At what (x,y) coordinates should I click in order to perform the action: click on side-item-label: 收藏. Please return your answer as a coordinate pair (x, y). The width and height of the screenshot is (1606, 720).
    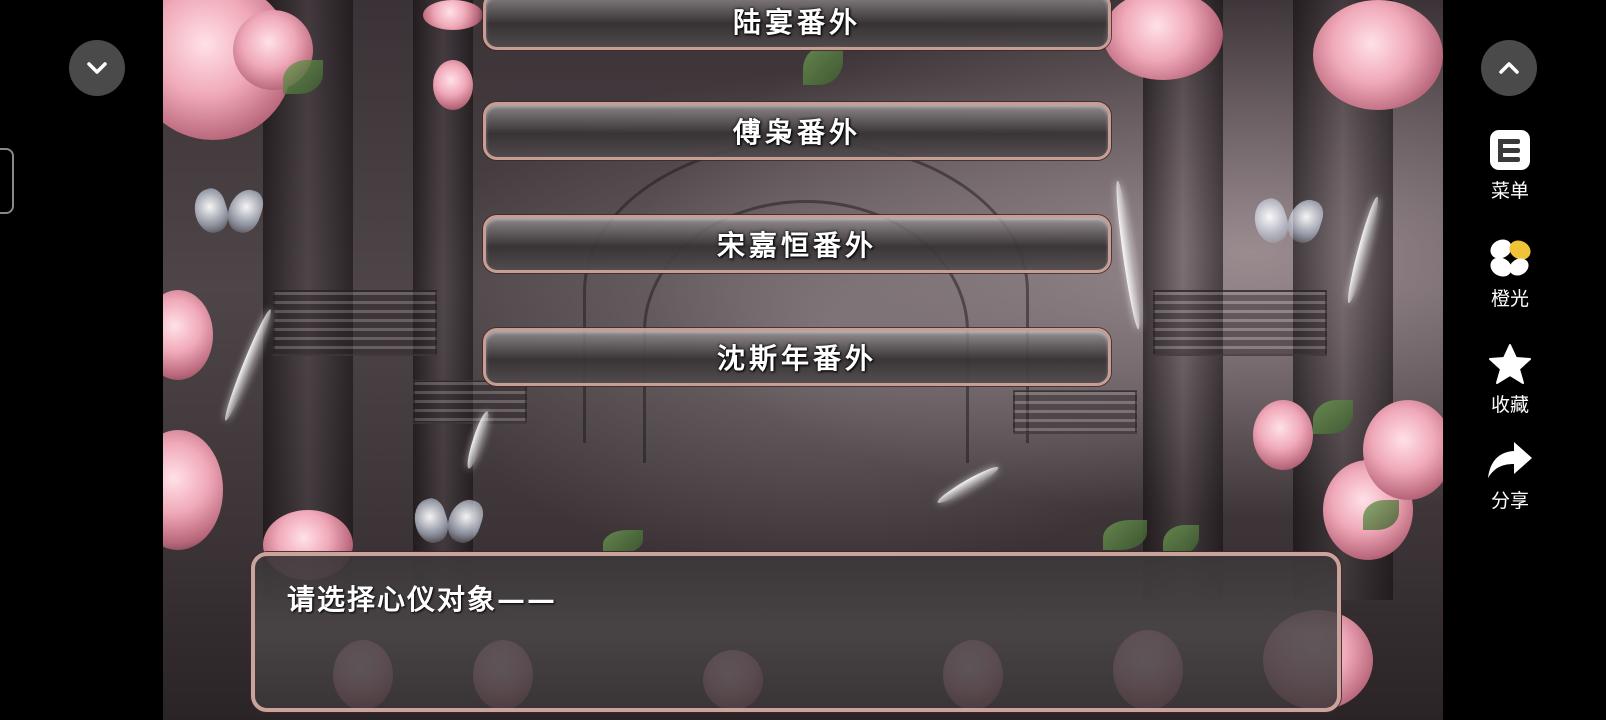
    Looking at the image, I should click on (1509, 405).